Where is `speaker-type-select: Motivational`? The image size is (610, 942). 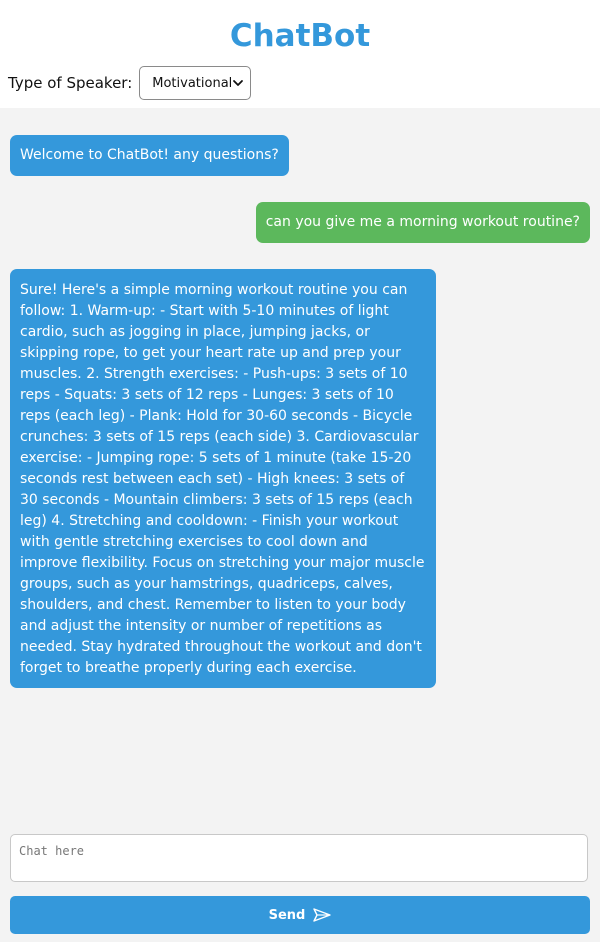
speaker-type-select: Motivational is located at coordinates (195, 83).